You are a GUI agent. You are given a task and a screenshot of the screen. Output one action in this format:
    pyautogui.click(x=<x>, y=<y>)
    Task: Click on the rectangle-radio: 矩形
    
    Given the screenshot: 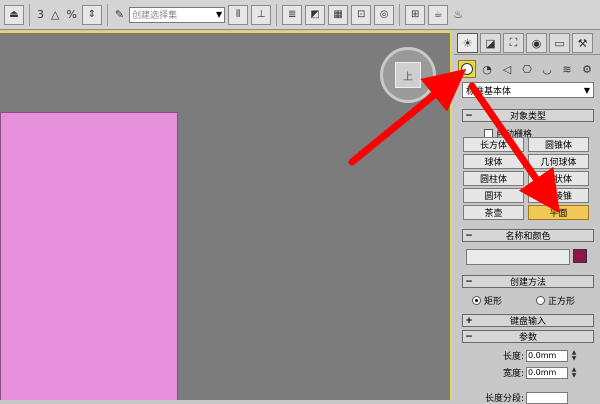 What is the action you would take?
    pyautogui.click(x=487, y=300)
    